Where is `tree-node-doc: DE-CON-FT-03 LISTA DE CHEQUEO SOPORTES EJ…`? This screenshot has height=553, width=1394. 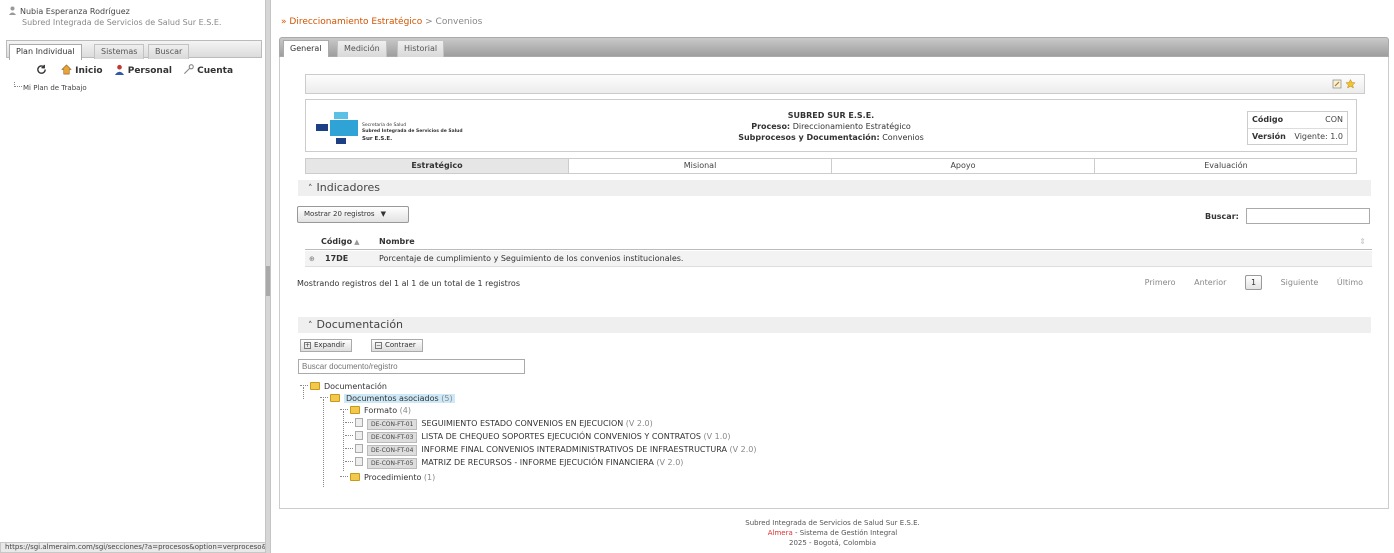
tree-node-doc: DE-CON-FT-03 LISTA DE CHEQUEO SOPORTES EJ… is located at coordinates (537, 437).